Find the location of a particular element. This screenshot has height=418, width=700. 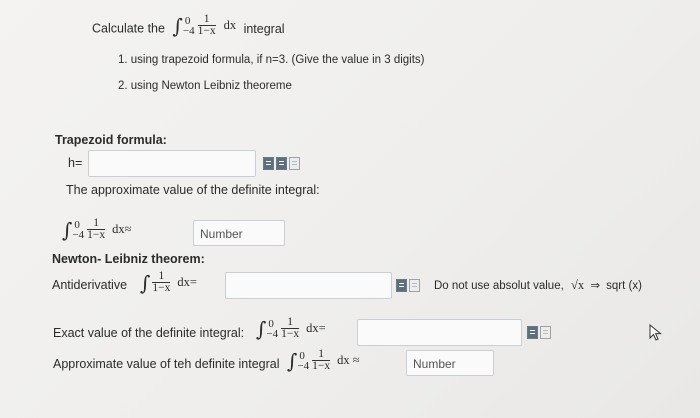

question-line: Calculate the ∫ 0 −4 1 1−x dx integral is located at coordinates (188, 25).